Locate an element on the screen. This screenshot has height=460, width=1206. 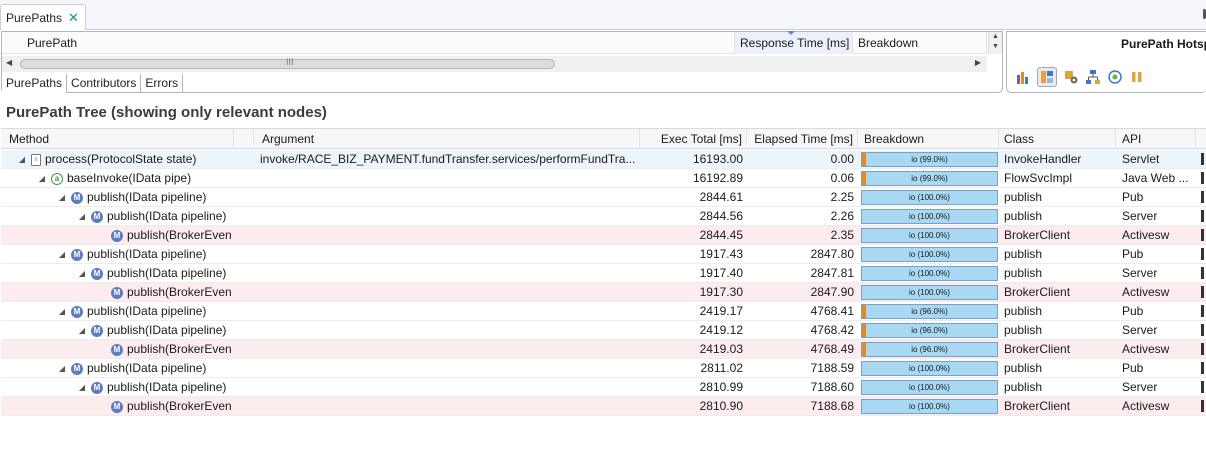
method-label: baseInvoke(IData pipe) is located at coordinates (129, 178).